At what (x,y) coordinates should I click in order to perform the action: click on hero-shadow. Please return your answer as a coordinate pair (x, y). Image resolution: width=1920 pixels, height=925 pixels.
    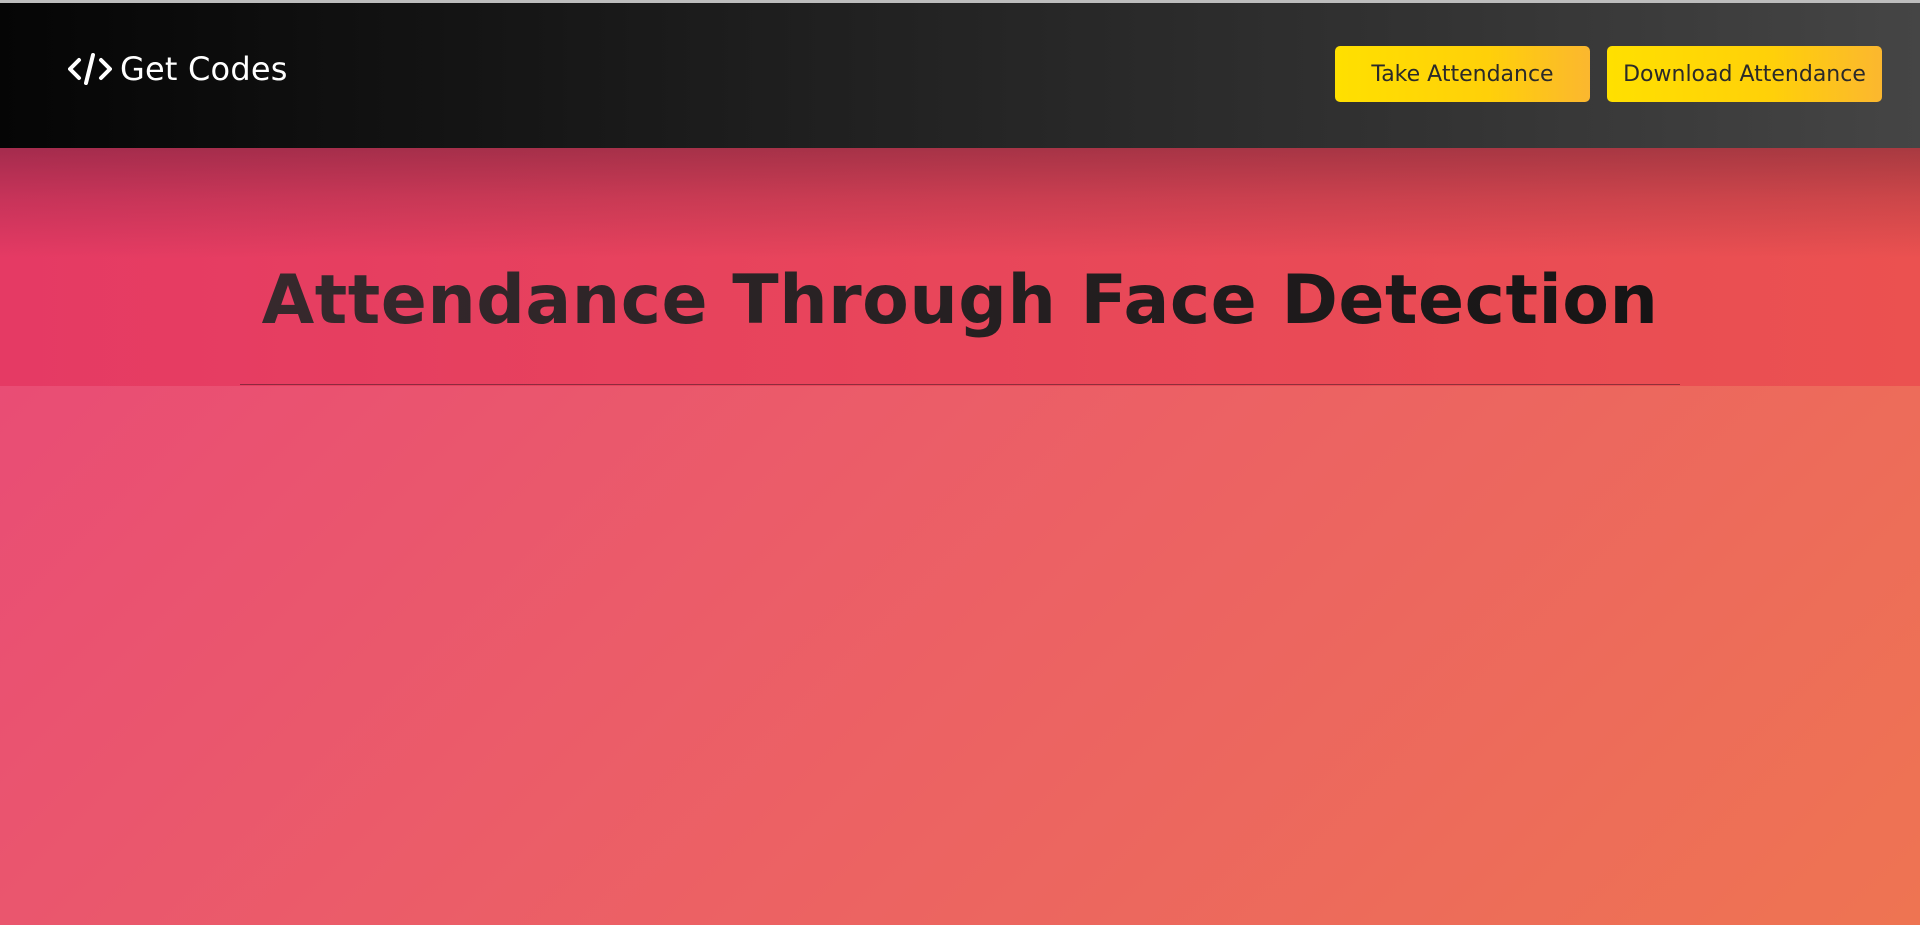
    Looking at the image, I should click on (960, 203).